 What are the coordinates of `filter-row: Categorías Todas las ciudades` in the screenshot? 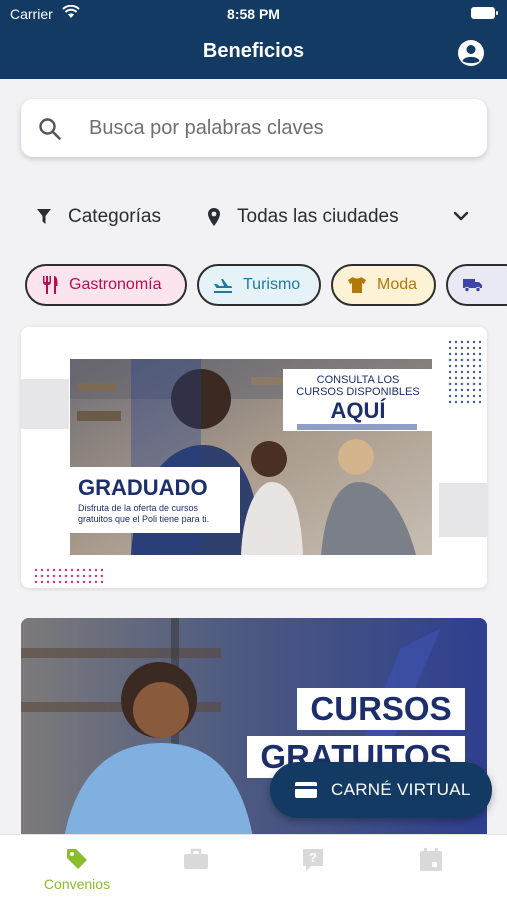 It's located at (253, 217).